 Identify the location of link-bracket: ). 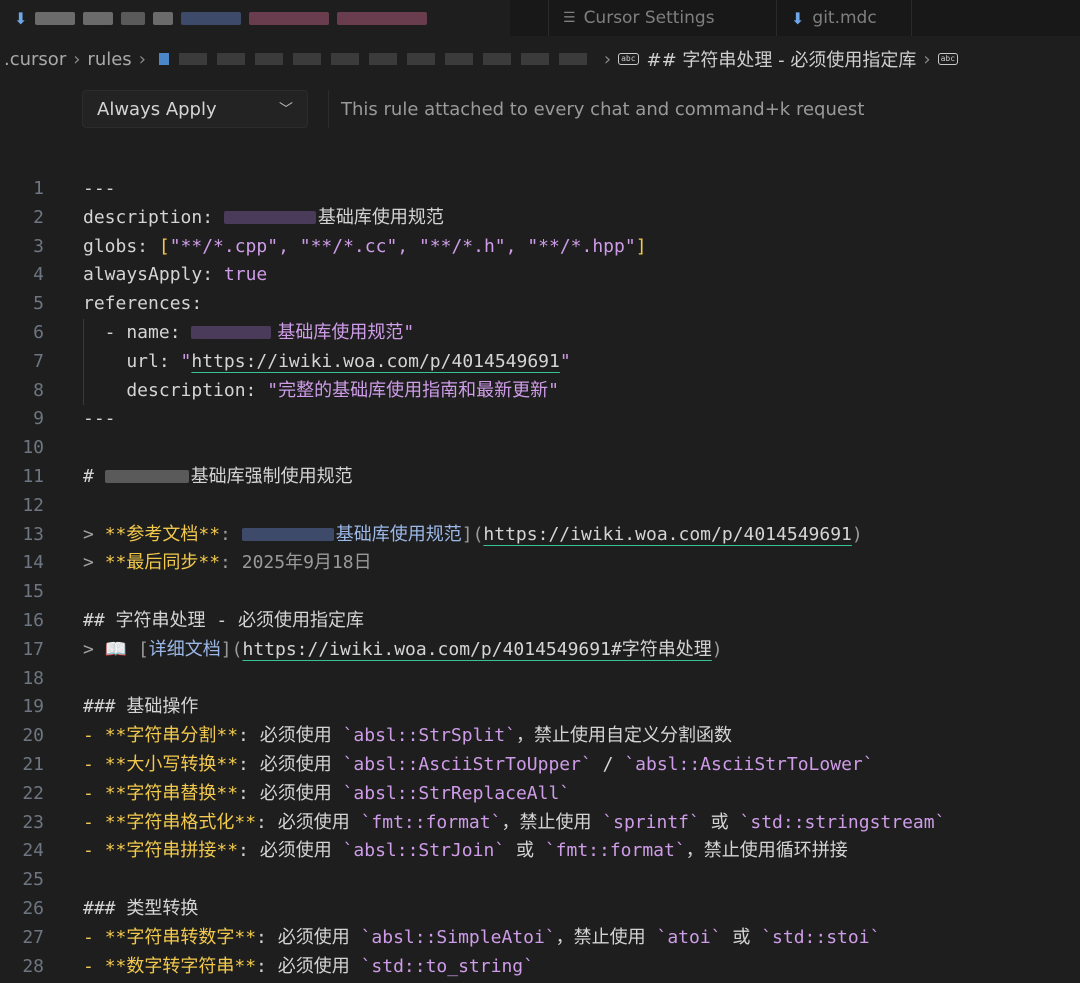
(717, 649).